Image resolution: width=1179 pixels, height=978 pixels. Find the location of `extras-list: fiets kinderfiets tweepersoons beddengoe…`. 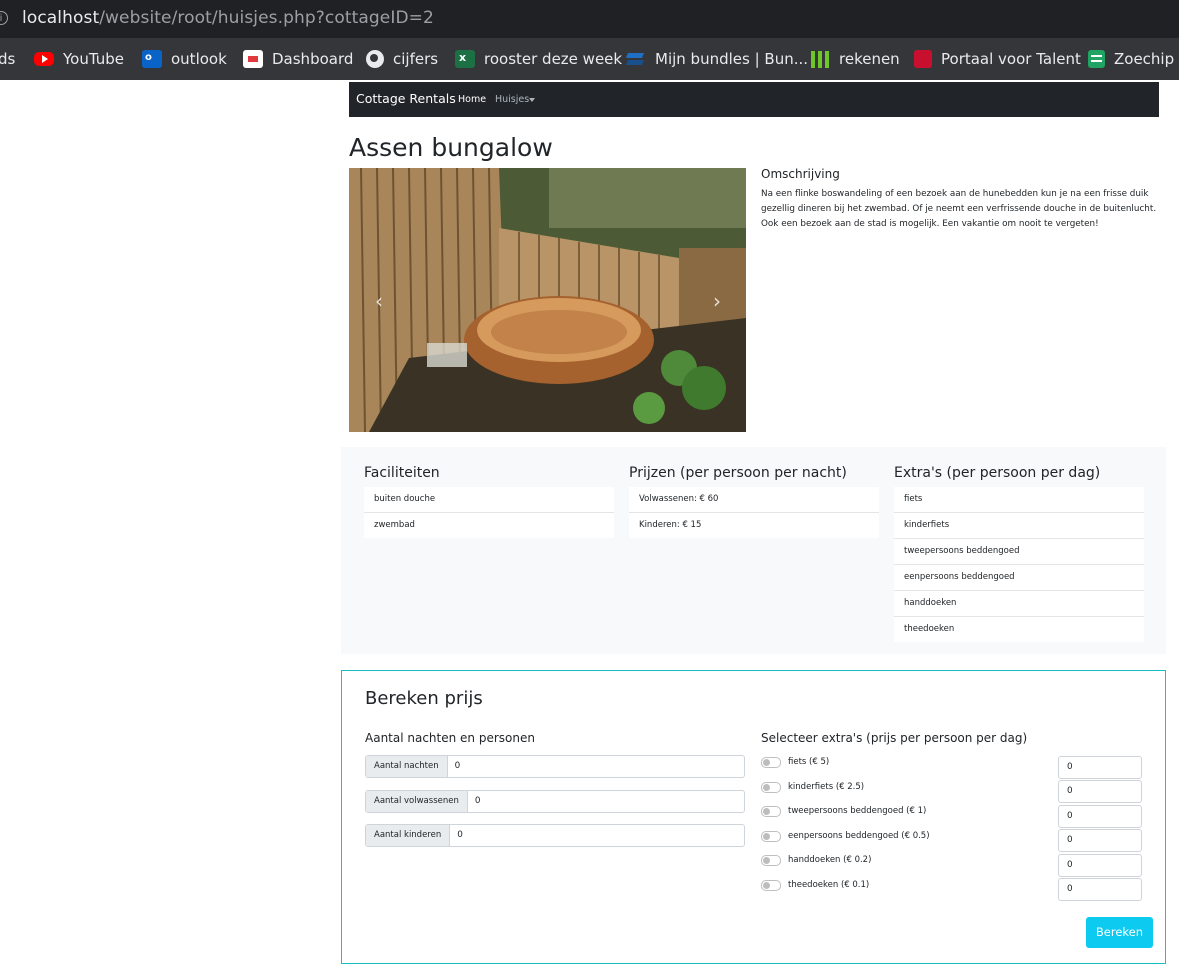

extras-list: fiets kinderfiets tweepersoons beddengoe… is located at coordinates (1019, 564).